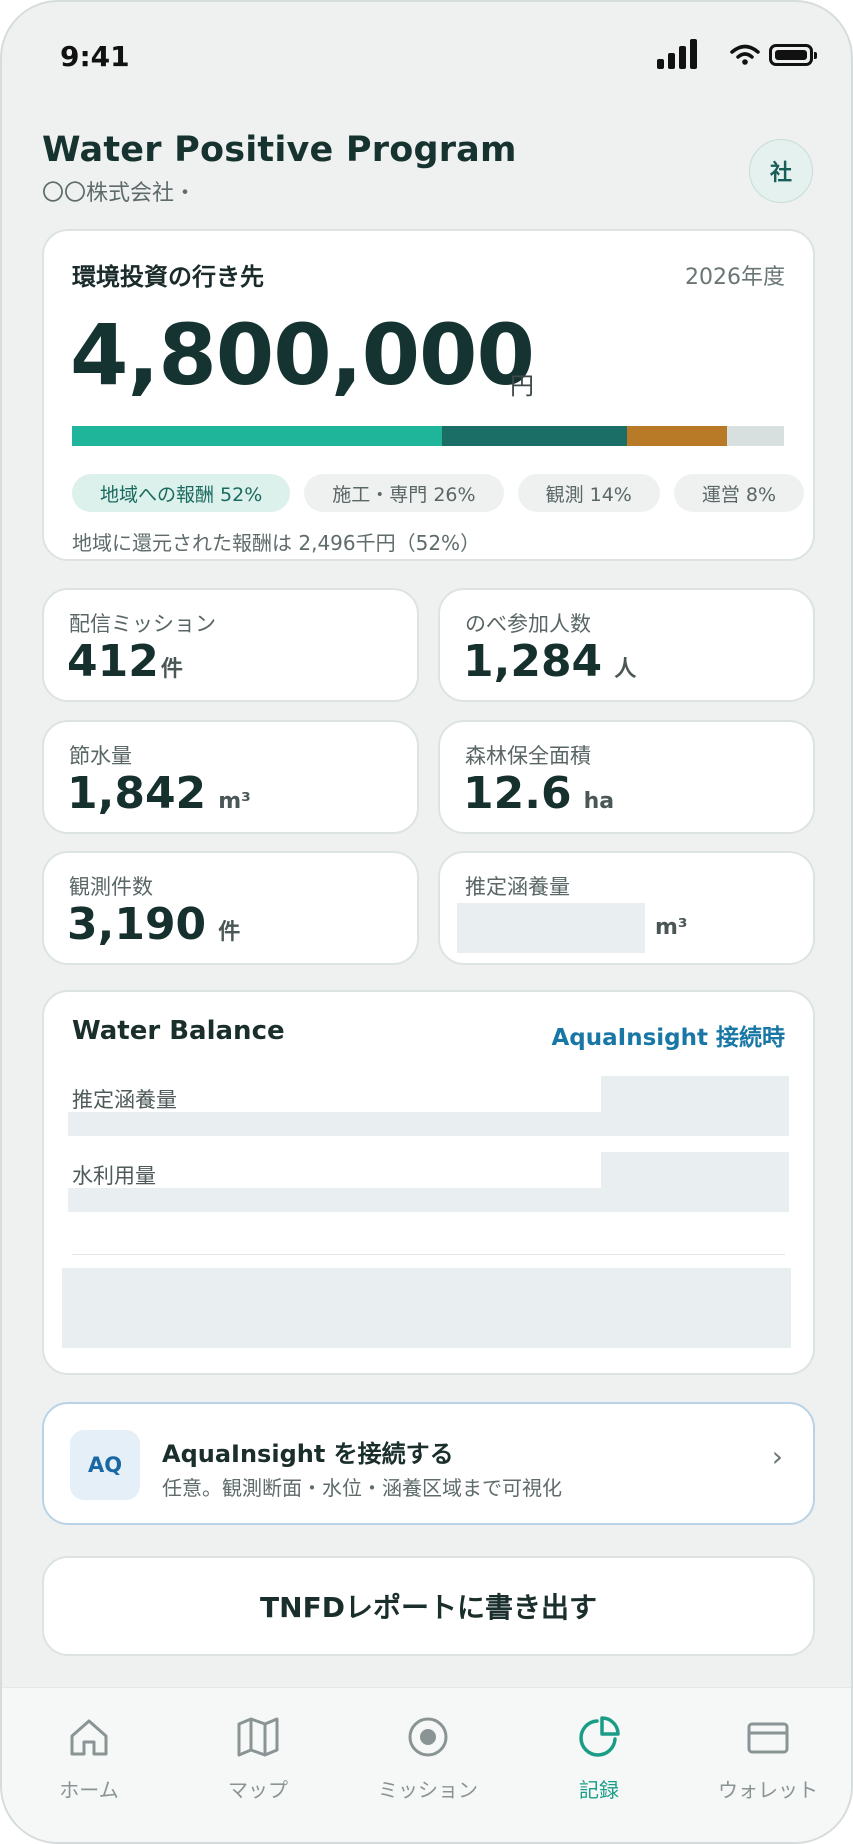 The height and width of the screenshot is (1844, 853). Describe the element at coordinates (739, 493) in the screenshot. I see `chip-operations: 運営 8%` at that location.